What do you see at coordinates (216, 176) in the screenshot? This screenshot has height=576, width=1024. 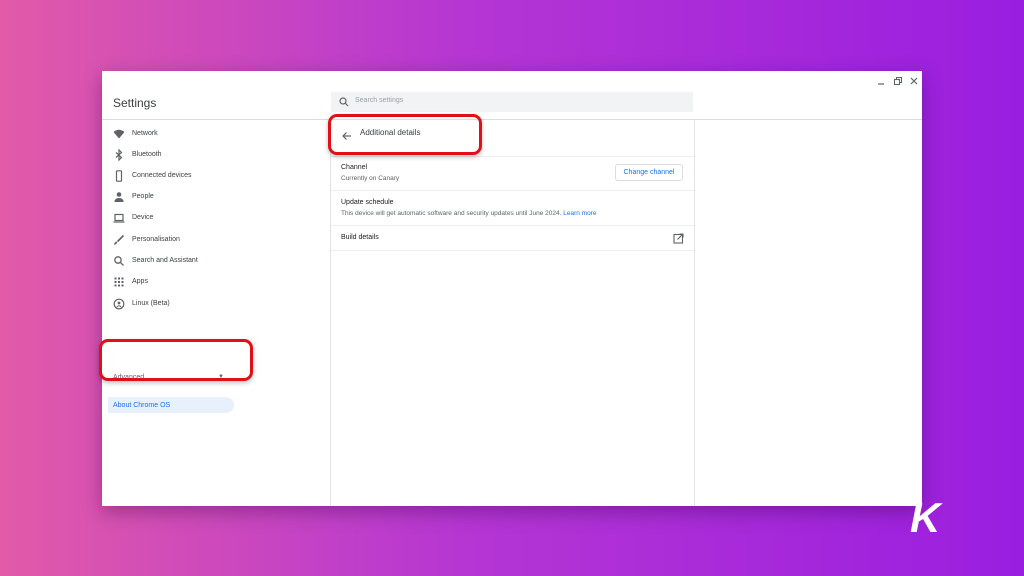 I see `sidebar-item-connected-devices: Connected devices` at bounding box center [216, 176].